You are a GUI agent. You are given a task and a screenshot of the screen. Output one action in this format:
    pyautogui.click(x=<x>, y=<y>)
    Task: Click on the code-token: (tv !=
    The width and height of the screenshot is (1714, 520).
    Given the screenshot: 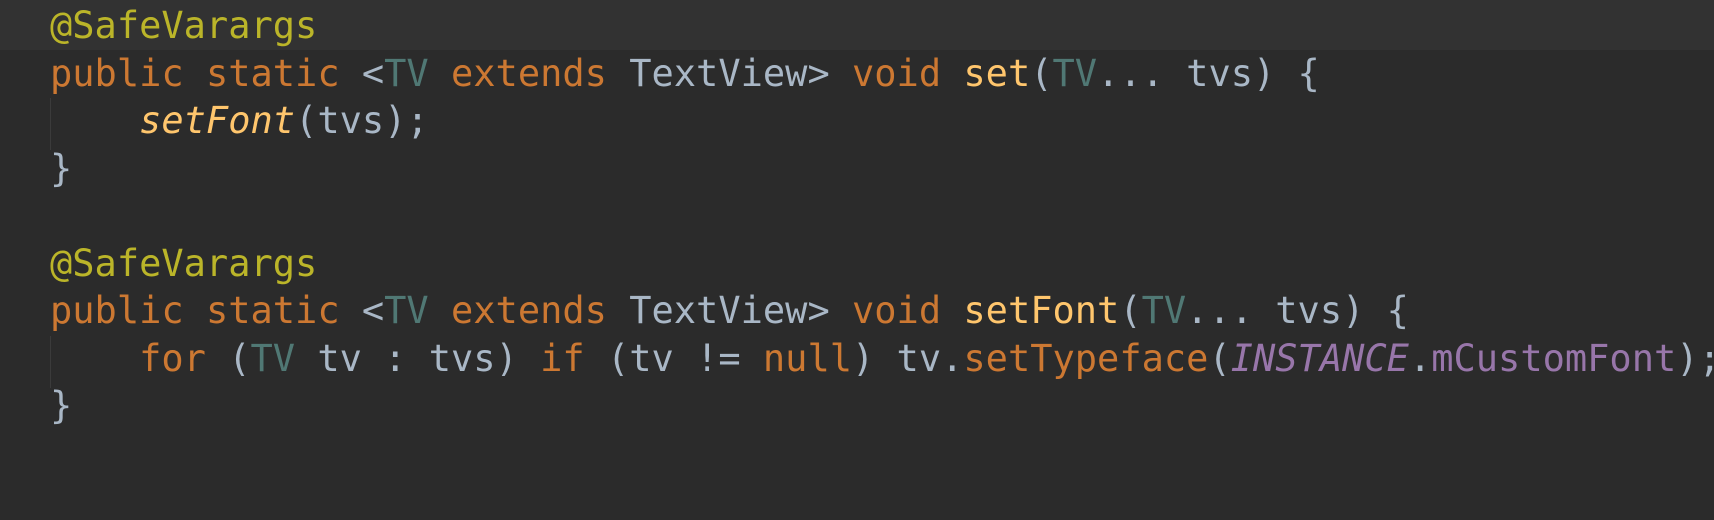 What is the action you would take?
    pyautogui.click(x=673, y=358)
    